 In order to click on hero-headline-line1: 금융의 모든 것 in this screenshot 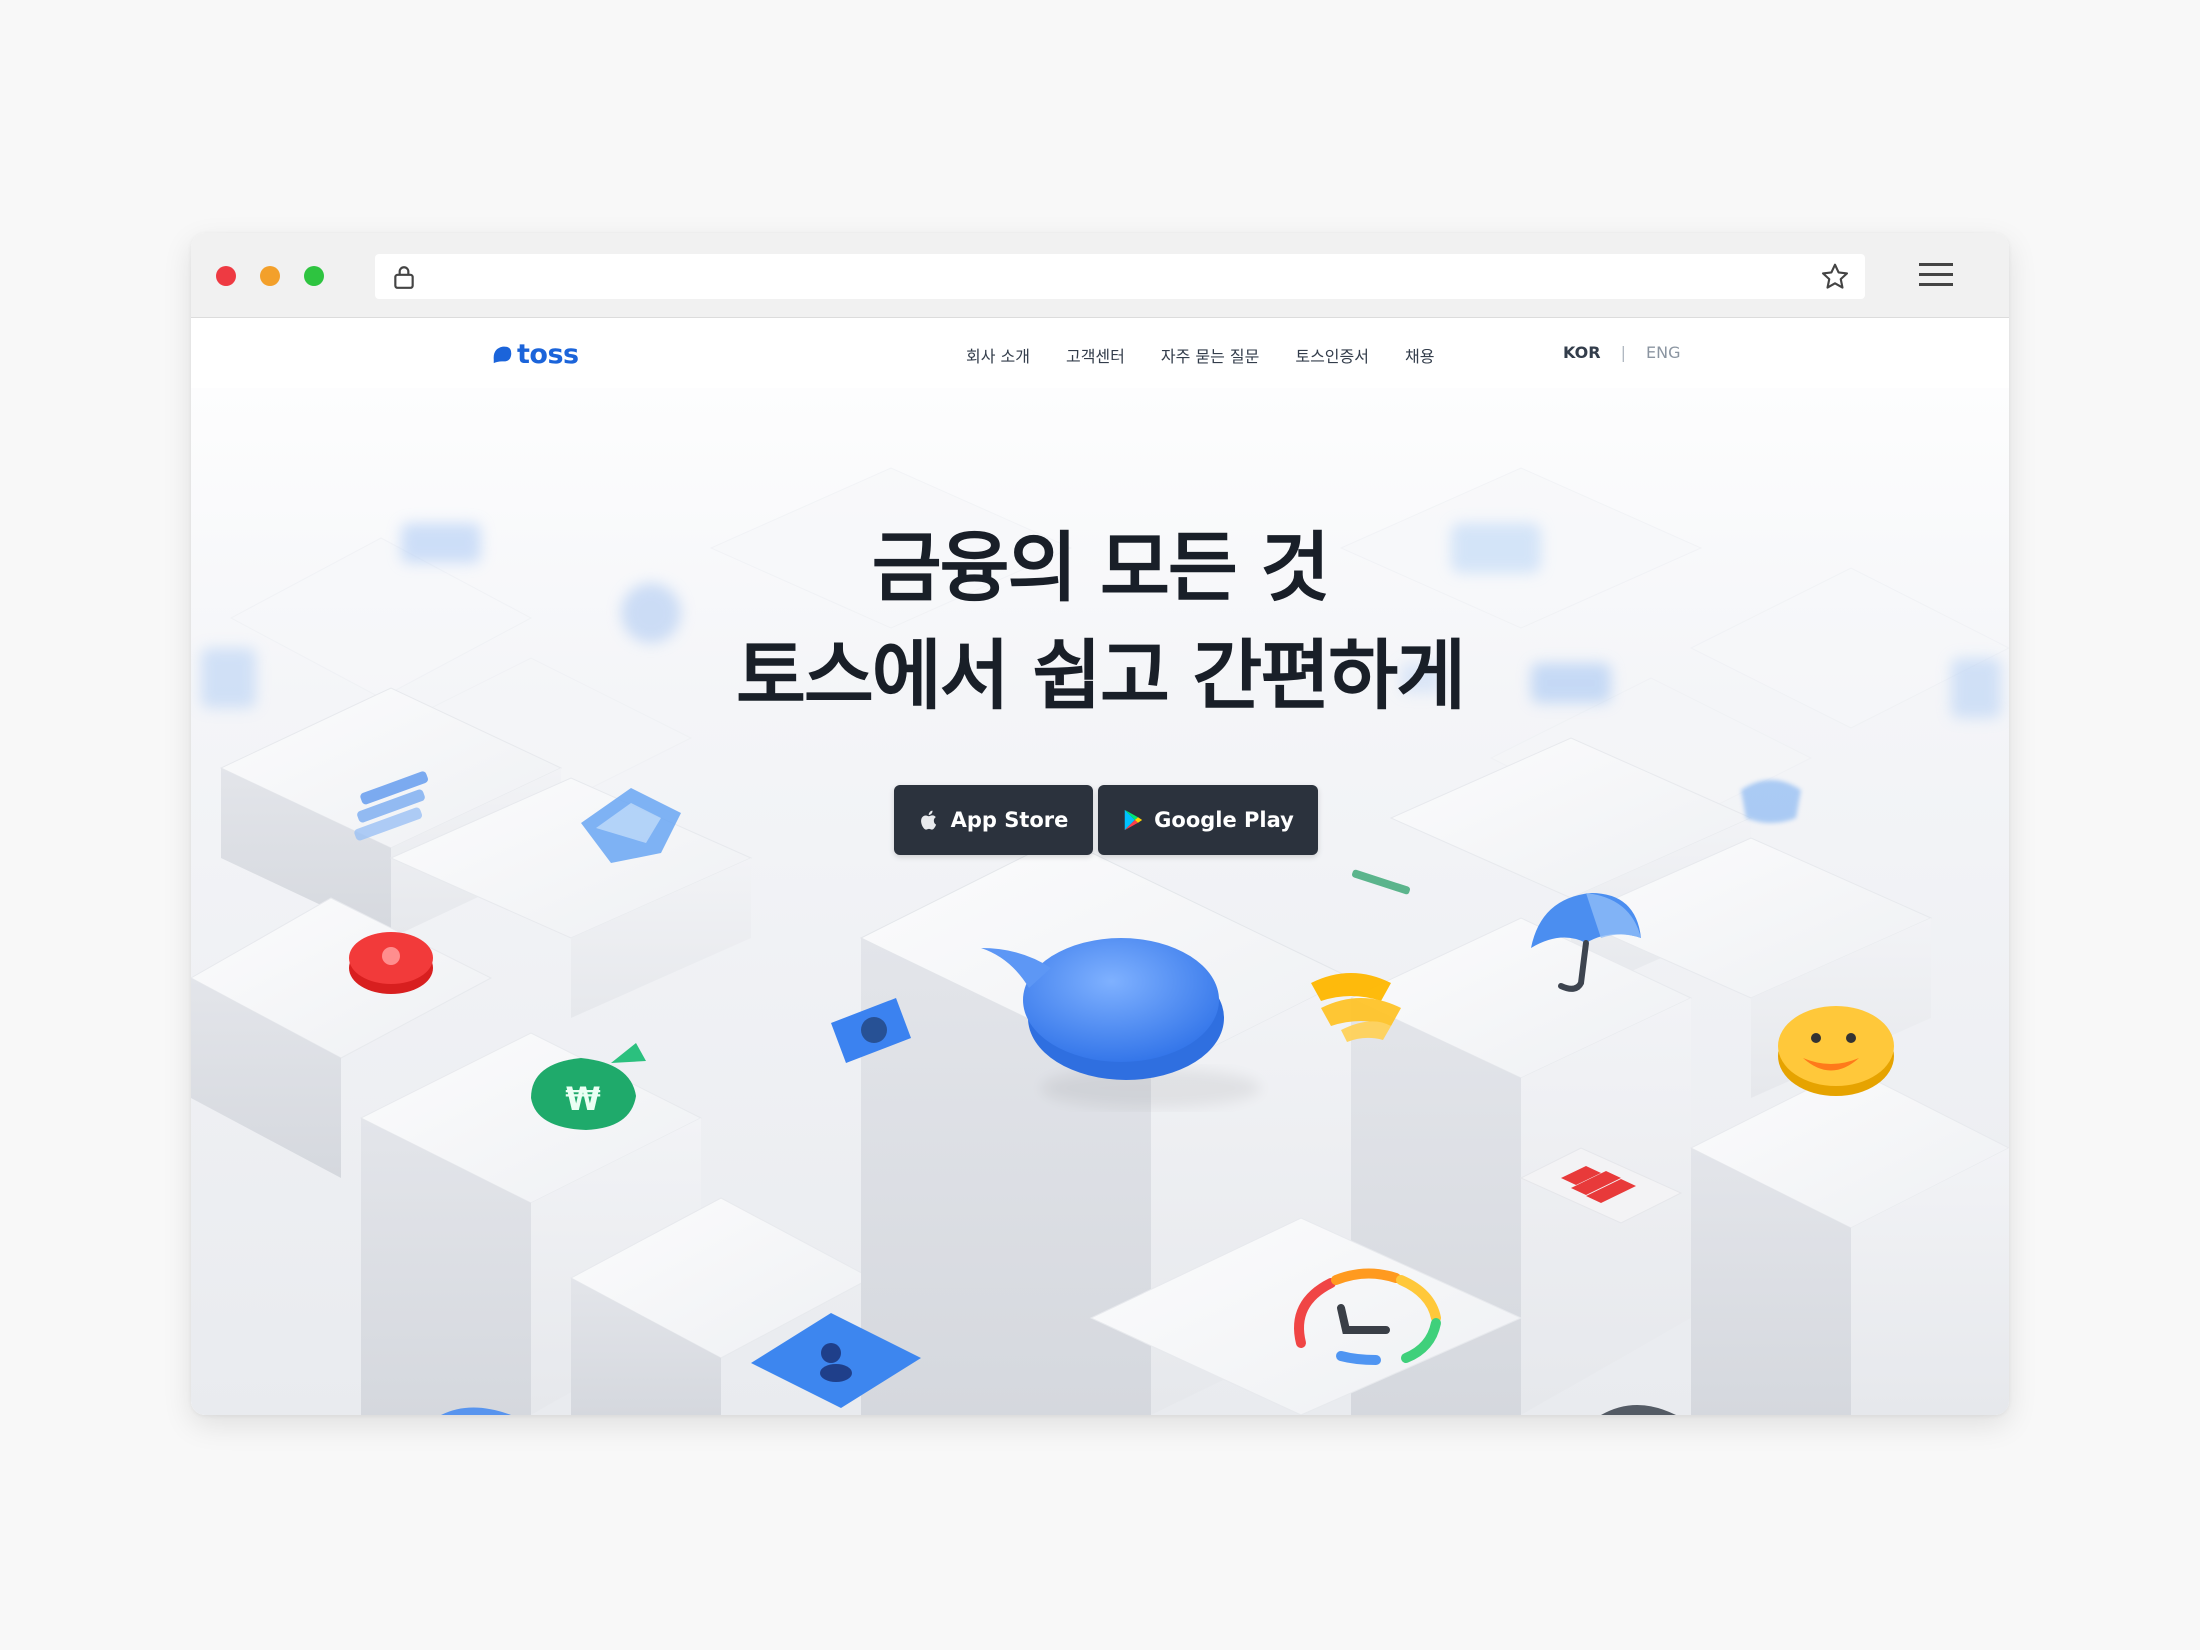, I will do `click(1100, 567)`.